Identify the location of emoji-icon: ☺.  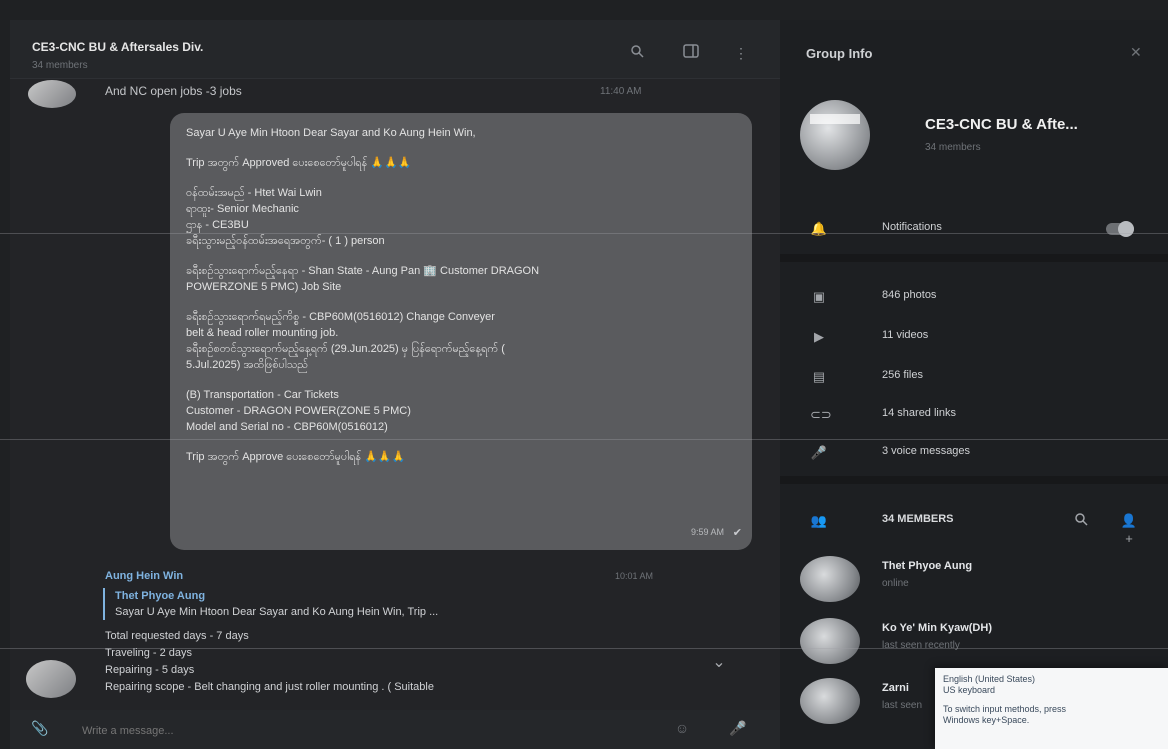
(682, 728).